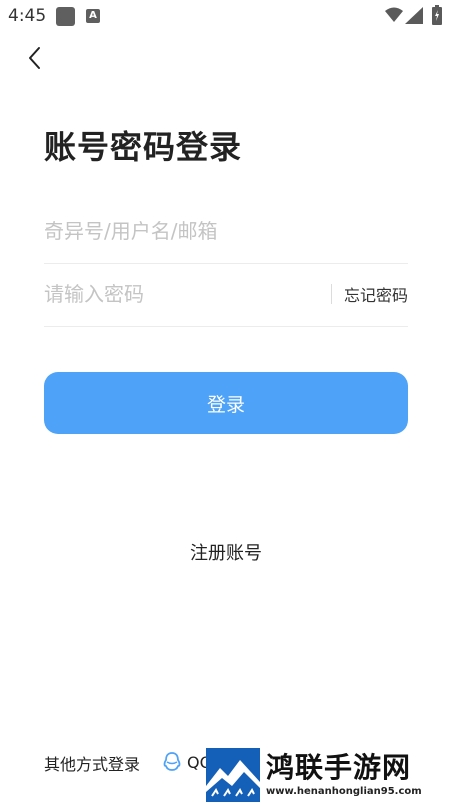  I want to click on app-square-icon, so click(65, 16).